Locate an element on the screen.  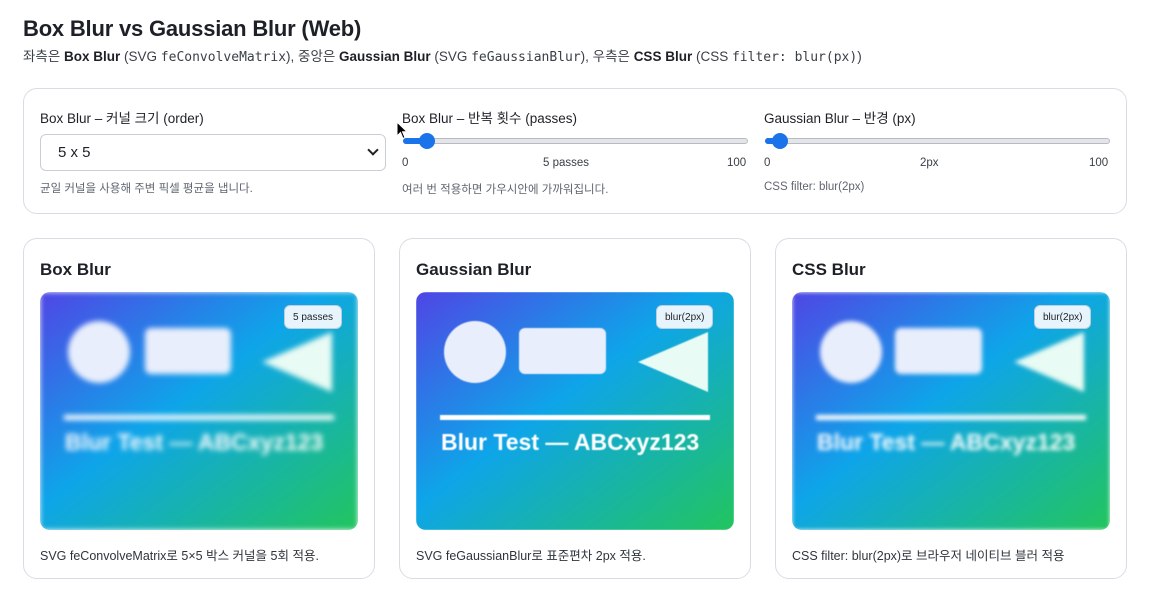
chevron-down-icon is located at coordinates (373, 150).